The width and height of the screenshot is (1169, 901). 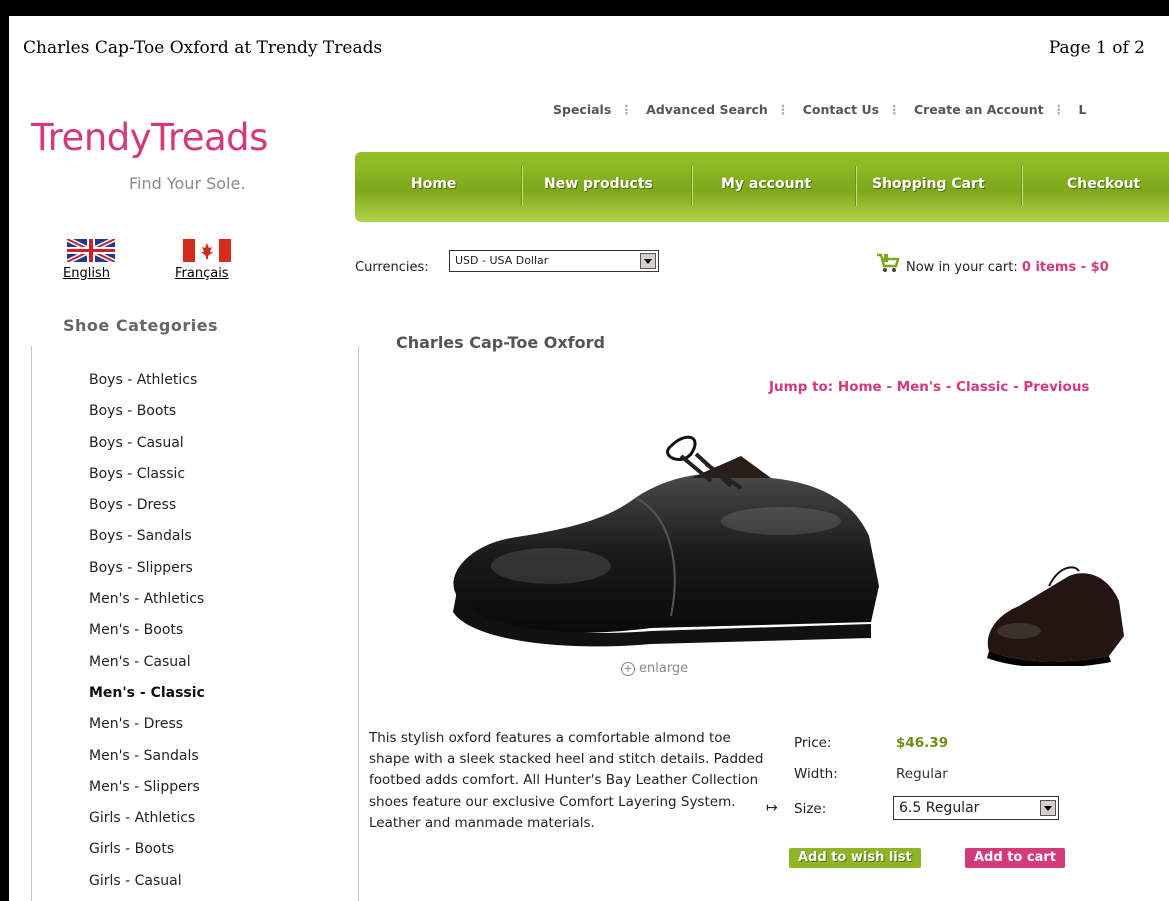 I want to click on category-item: Boys - Boots, so click(x=147, y=417).